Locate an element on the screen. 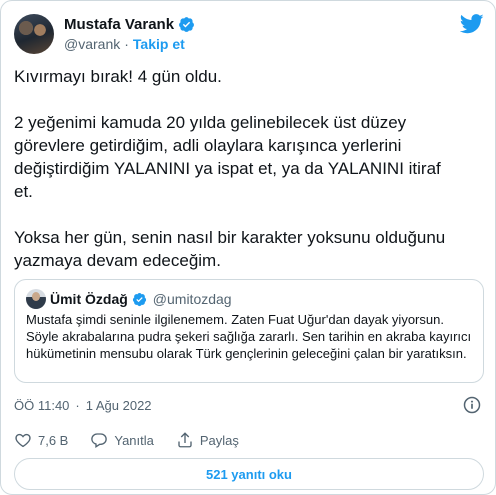 The width and height of the screenshot is (496, 495). author-name-row: Mustafa Varank is located at coordinates (129, 24).